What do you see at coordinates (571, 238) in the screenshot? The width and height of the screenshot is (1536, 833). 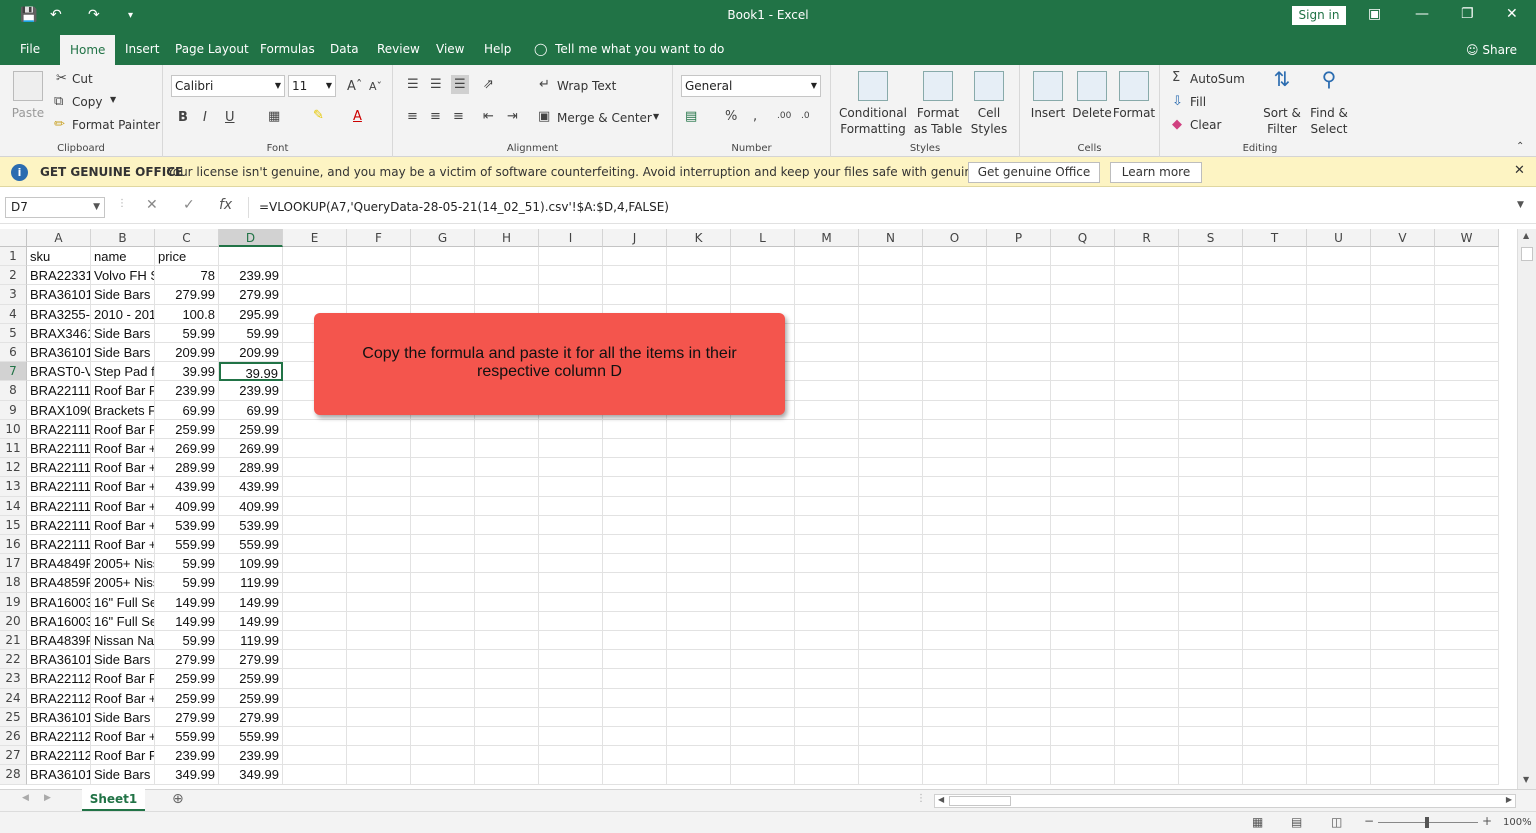 I see `column-header-i: I` at bounding box center [571, 238].